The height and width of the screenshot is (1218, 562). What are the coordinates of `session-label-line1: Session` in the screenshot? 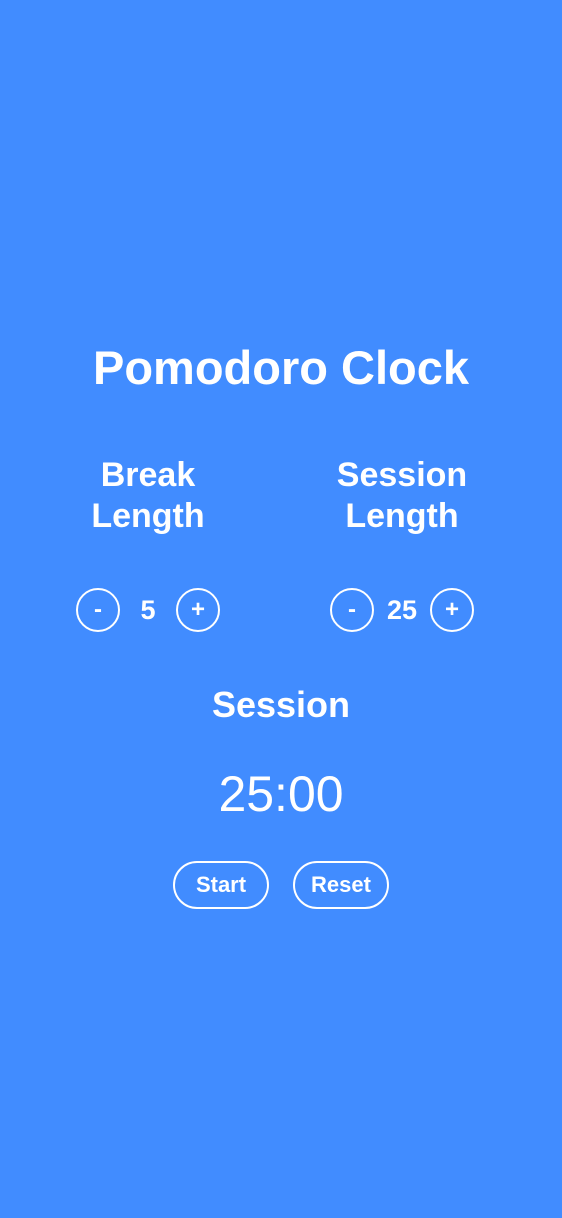 It's located at (402, 475).